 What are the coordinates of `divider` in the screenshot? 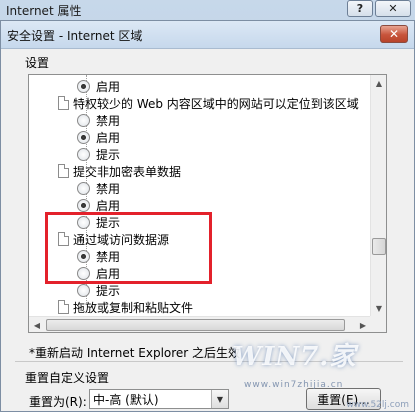 It's located at (209, 361).